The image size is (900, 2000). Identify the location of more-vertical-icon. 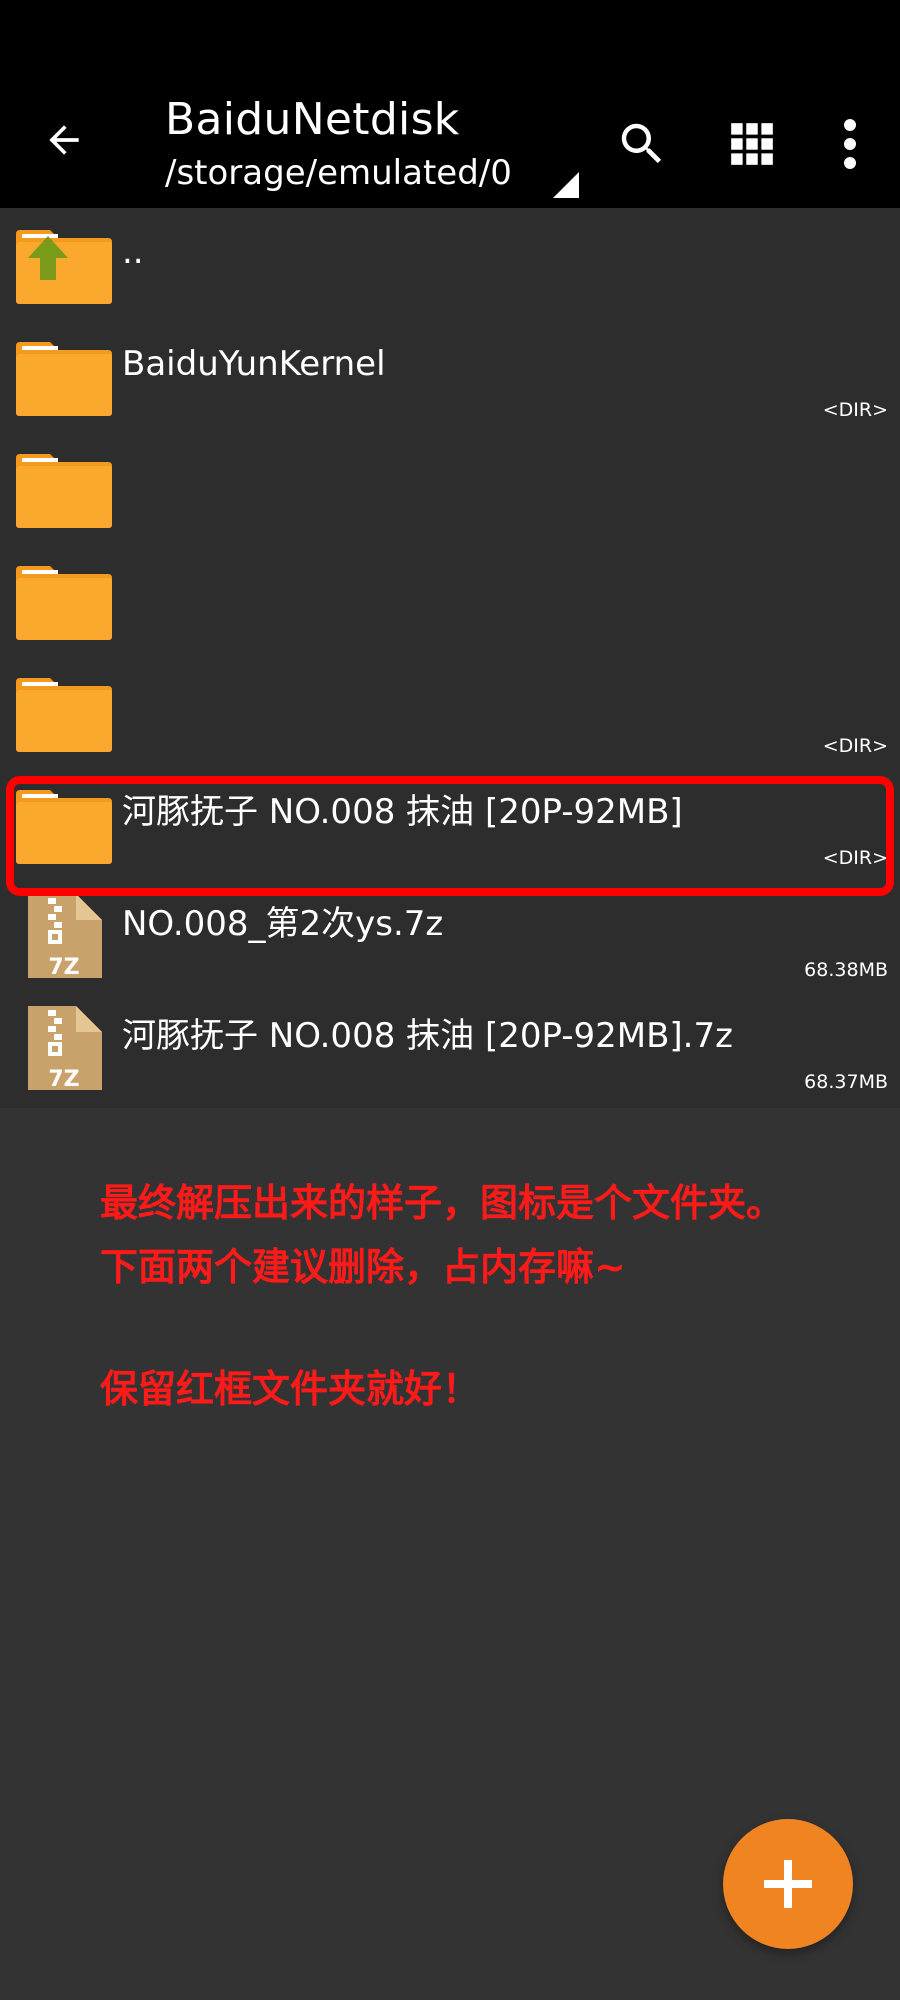
(850, 144).